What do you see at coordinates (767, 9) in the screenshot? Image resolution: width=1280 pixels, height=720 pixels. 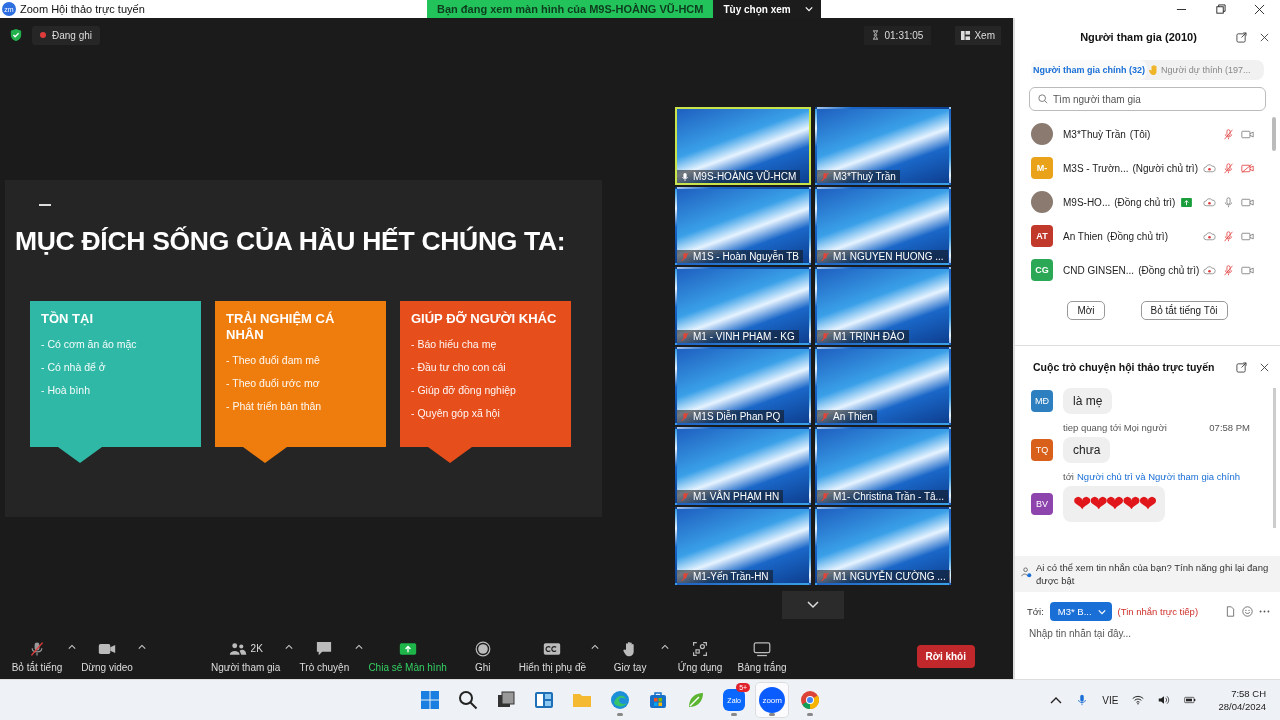 I see `view-options-button: Tùy chọn xem` at bounding box center [767, 9].